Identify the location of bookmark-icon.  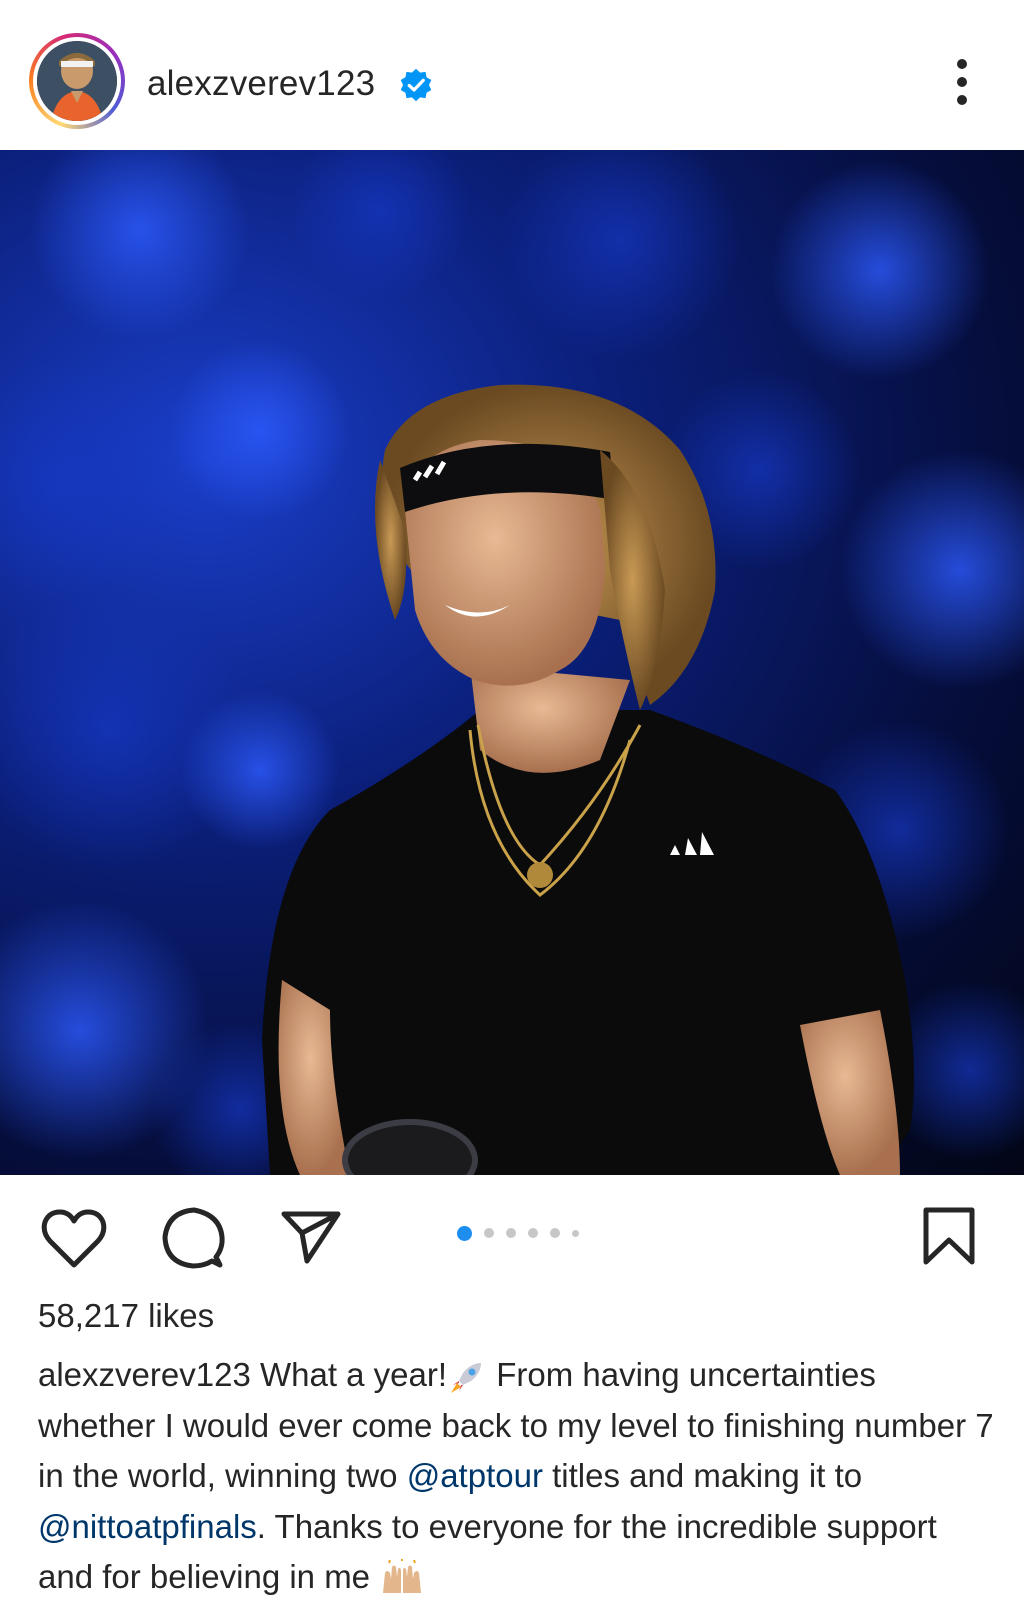
(949, 1236).